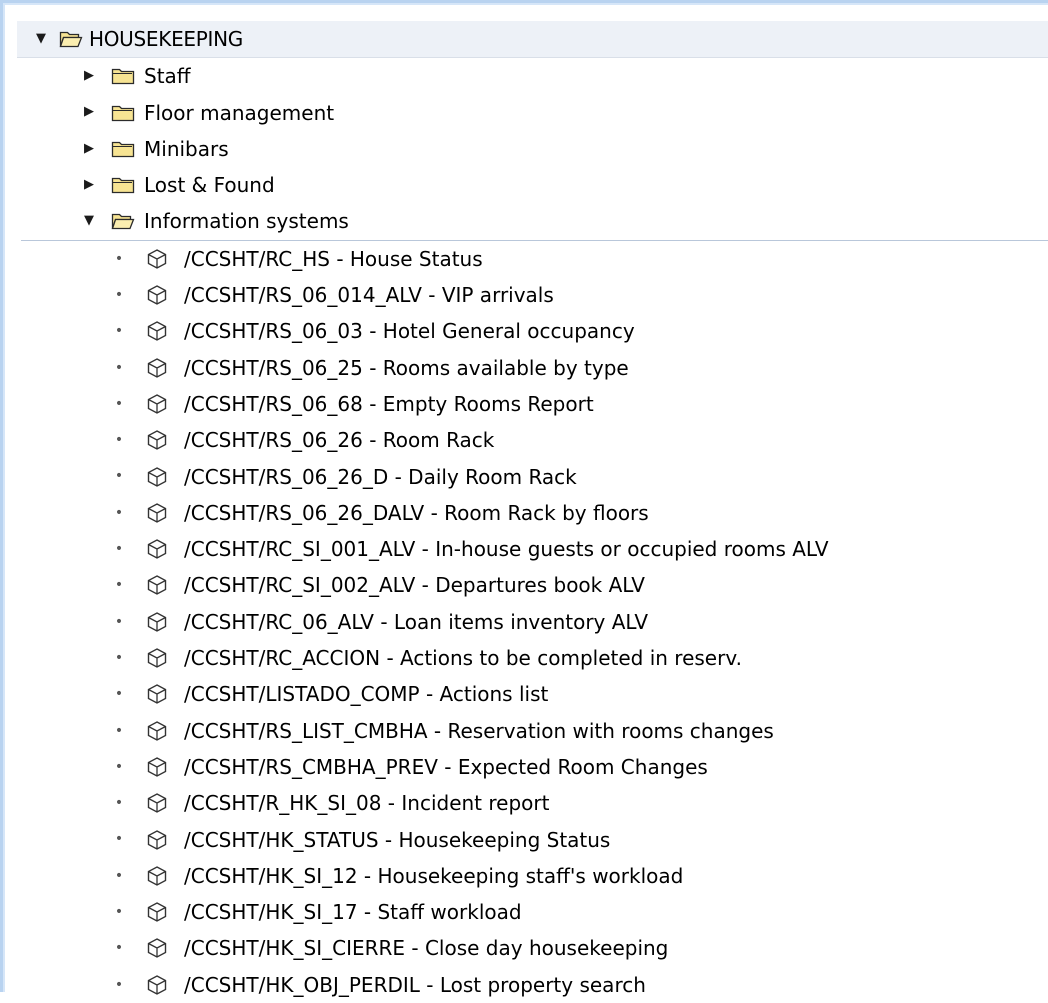 This screenshot has height=1003, width=1048. What do you see at coordinates (333, 258) in the screenshot?
I see `tree-node-label: /CCSHT/RC_HS - House Status` at bounding box center [333, 258].